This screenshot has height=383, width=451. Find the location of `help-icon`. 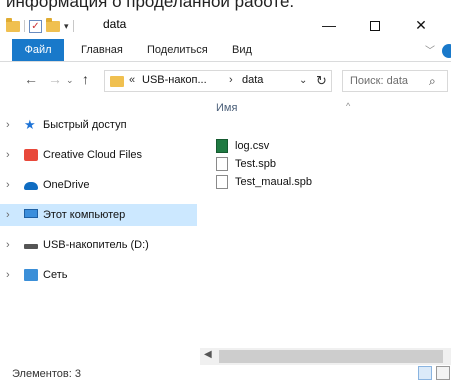

help-icon is located at coordinates (446, 51).